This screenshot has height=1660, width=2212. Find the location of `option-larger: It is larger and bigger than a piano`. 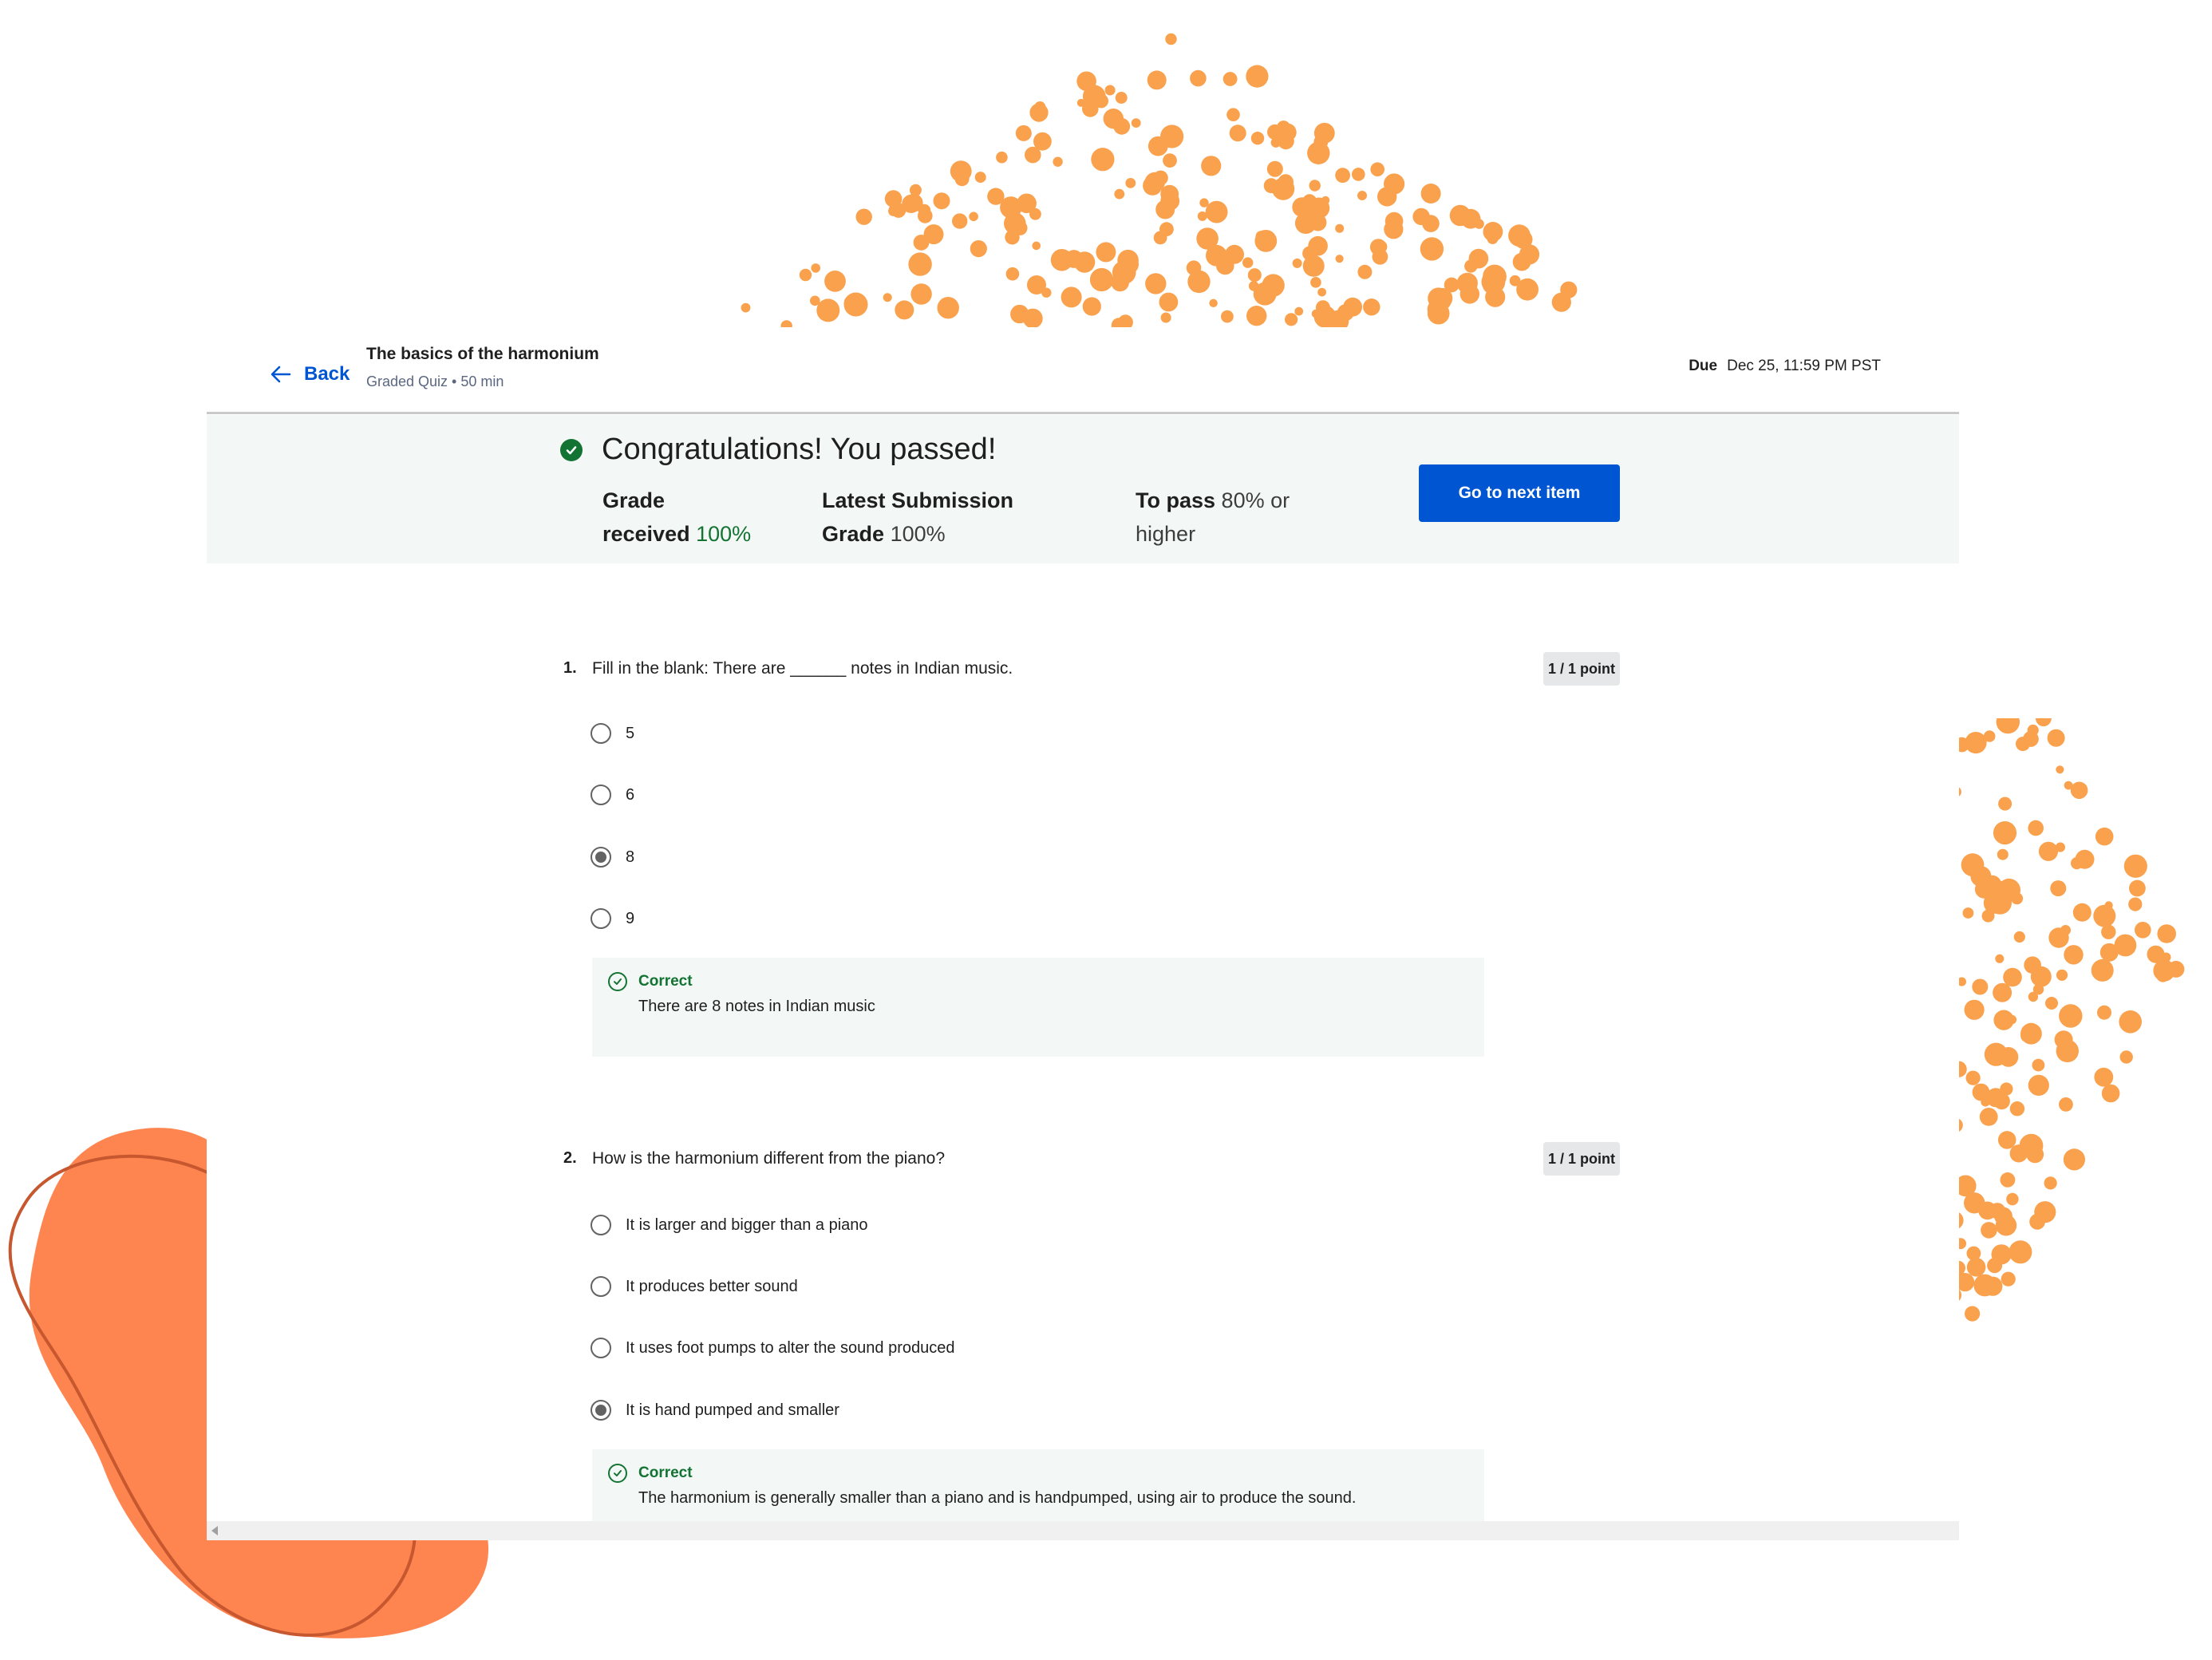

option-larger: It is larger and bigger than a piano is located at coordinates (729, 1225).